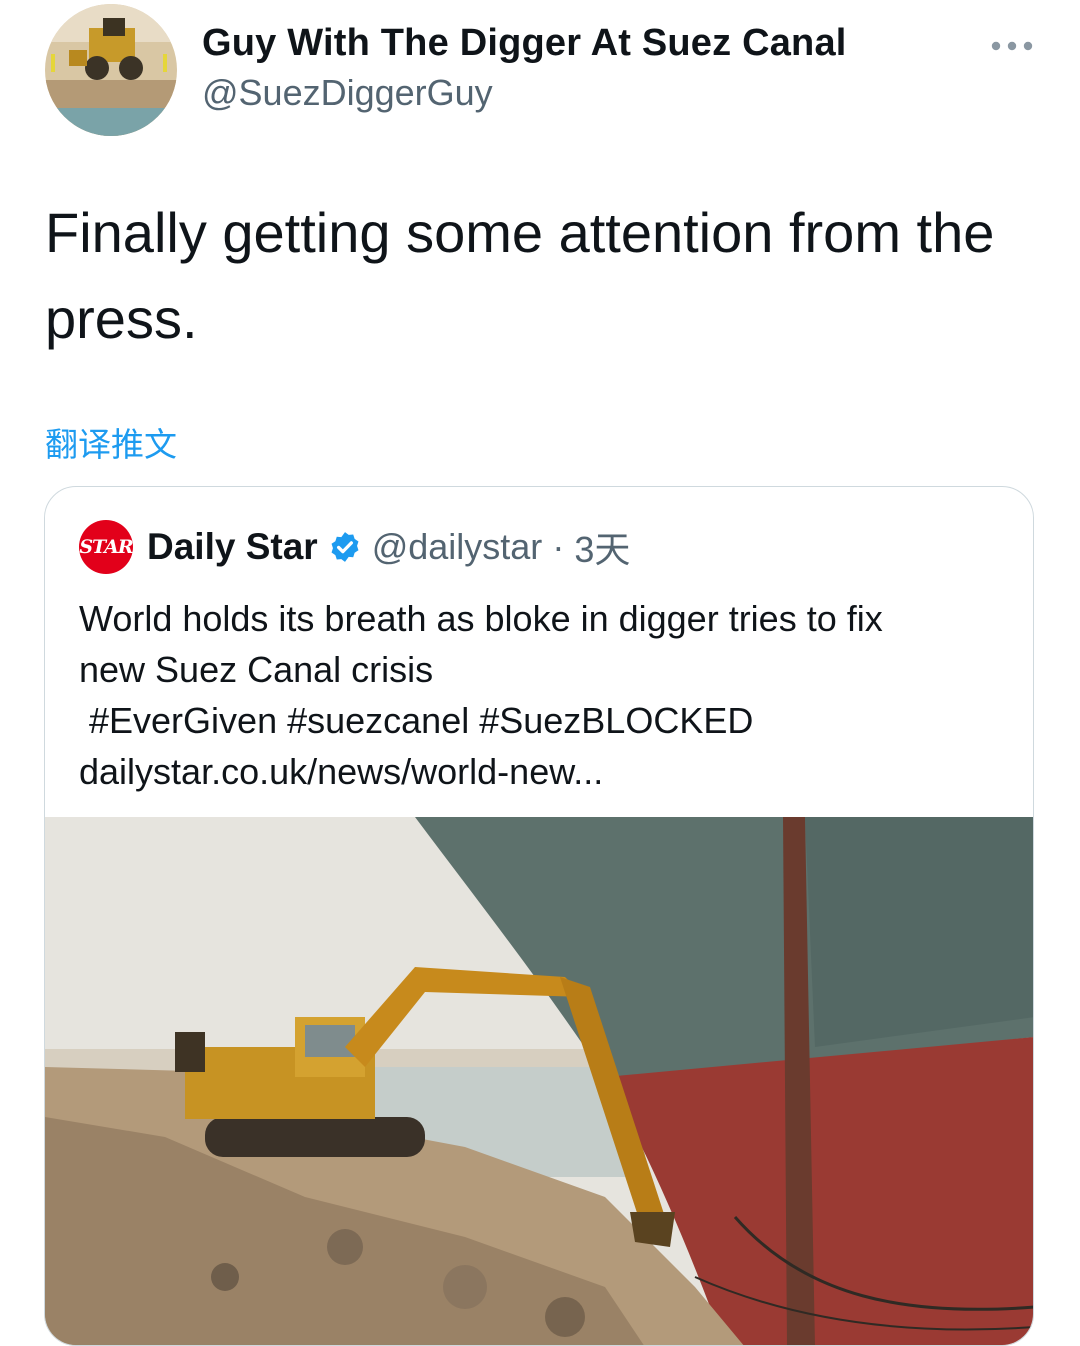 The height and width of the screenshot is (1346, 1080). I want to click on quoted-hashtags: #EverGiven #suezcanel #SuezBLOCKED, so click(544, 720).